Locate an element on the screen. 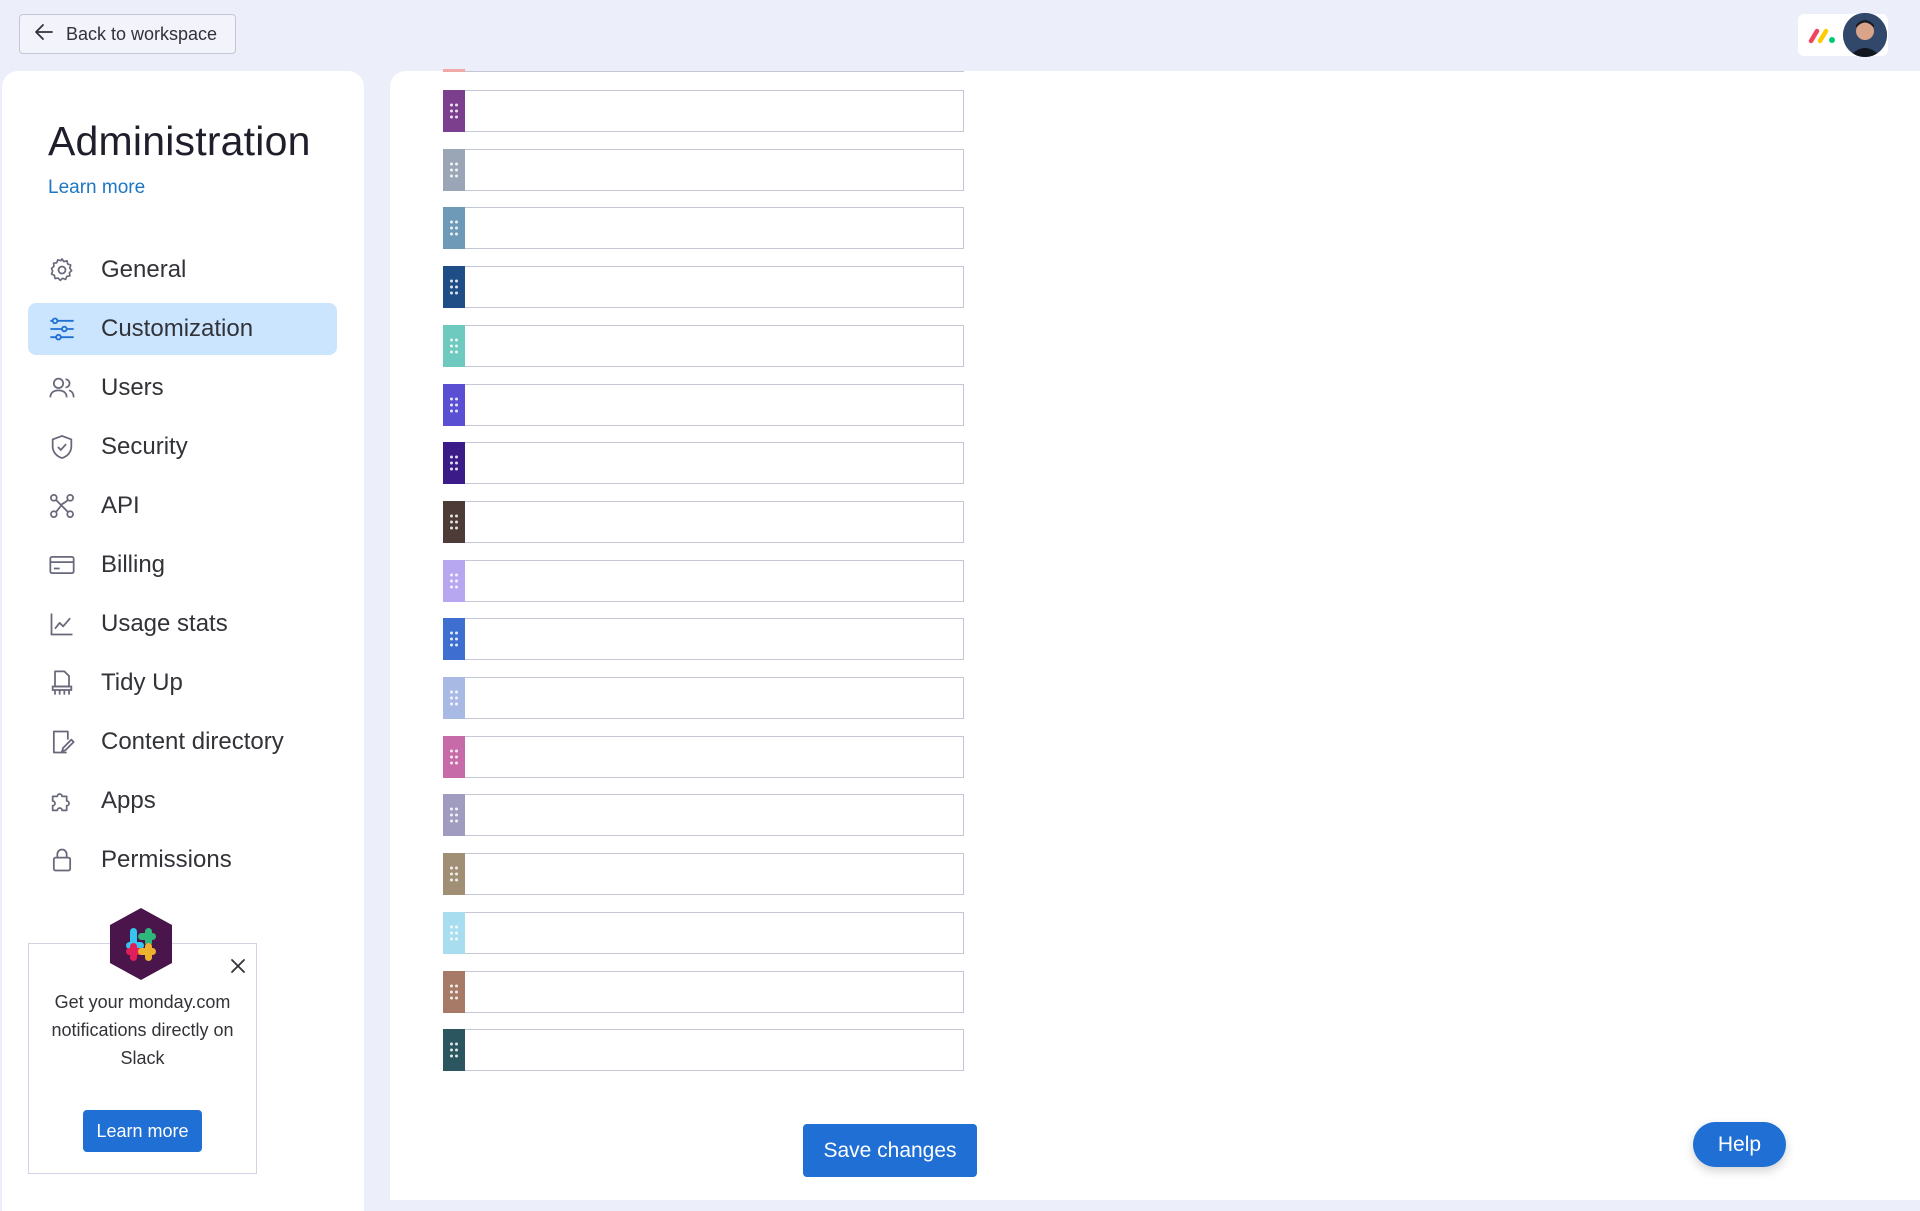 This screenshot has width=1920, height=1211. sidebar-item-users: Users is located at coordinates (182, 388).